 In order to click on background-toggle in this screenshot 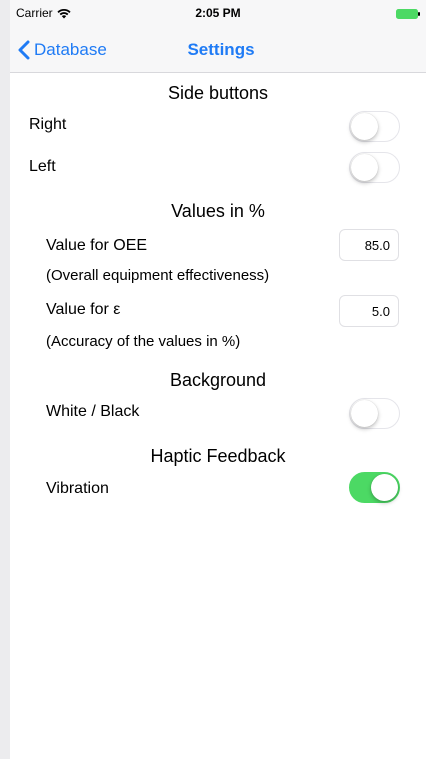, I will do `click(374, 413)`.